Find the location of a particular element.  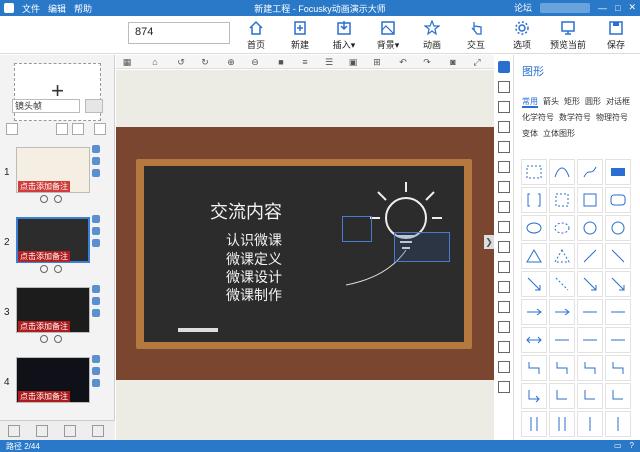

zoom-icon is located at coordinates (62, 129).